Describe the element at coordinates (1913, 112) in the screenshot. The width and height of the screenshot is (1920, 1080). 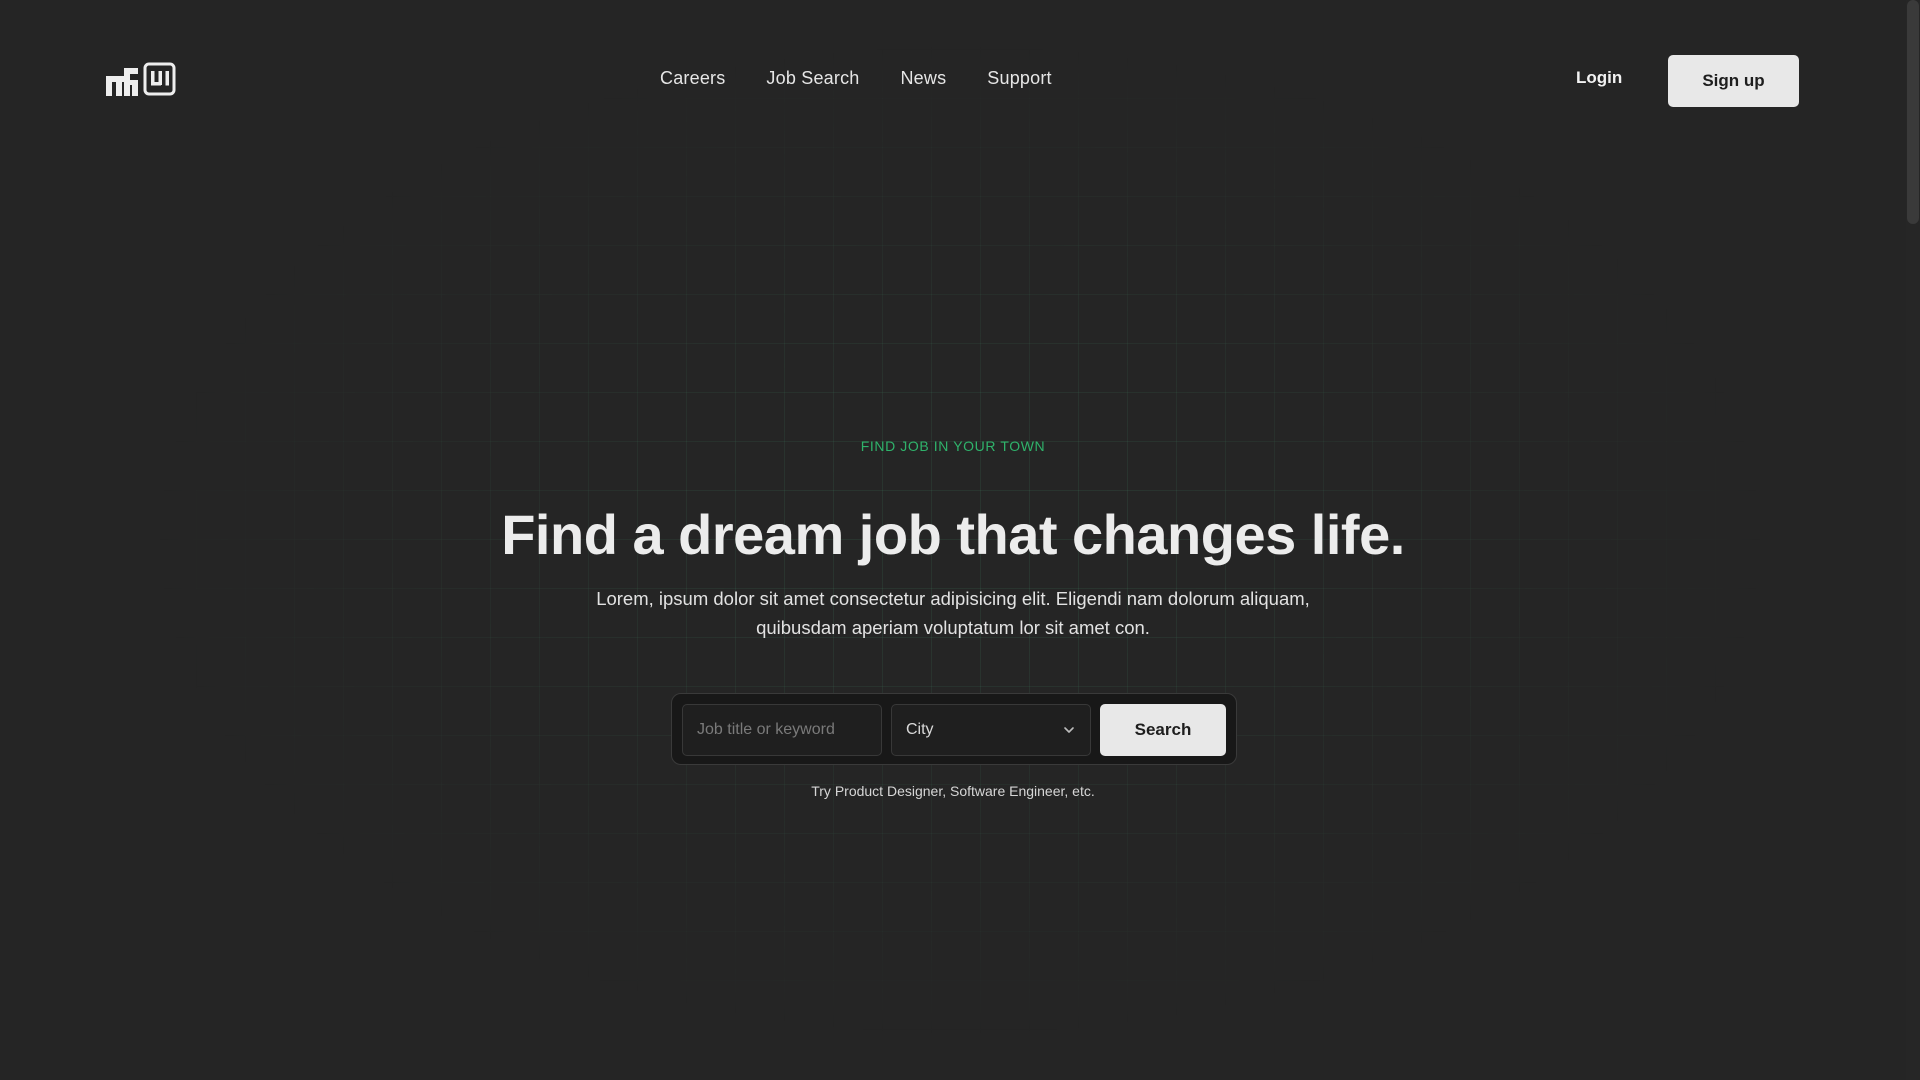
I see `scrollbar-thumb` at that location.